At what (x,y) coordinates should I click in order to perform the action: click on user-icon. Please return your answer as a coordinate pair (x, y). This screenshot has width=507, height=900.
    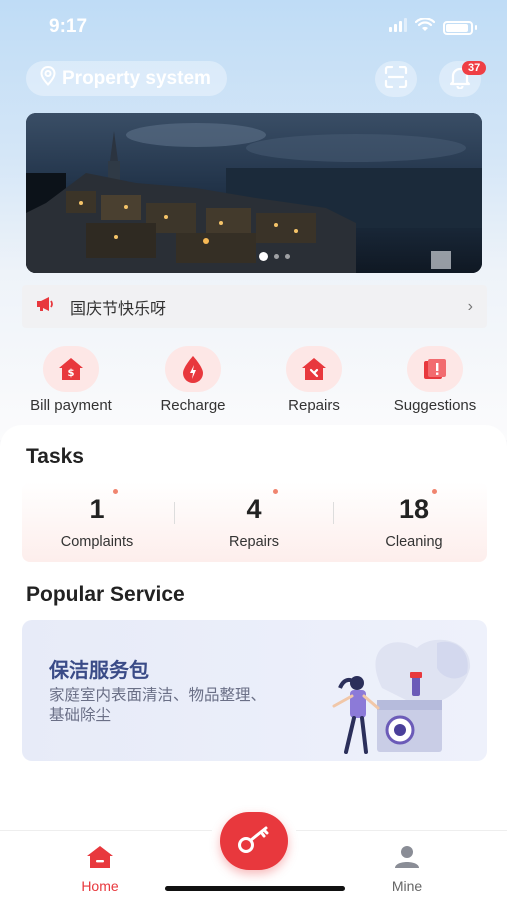
    Looking at the image, I should click on (407, 859).